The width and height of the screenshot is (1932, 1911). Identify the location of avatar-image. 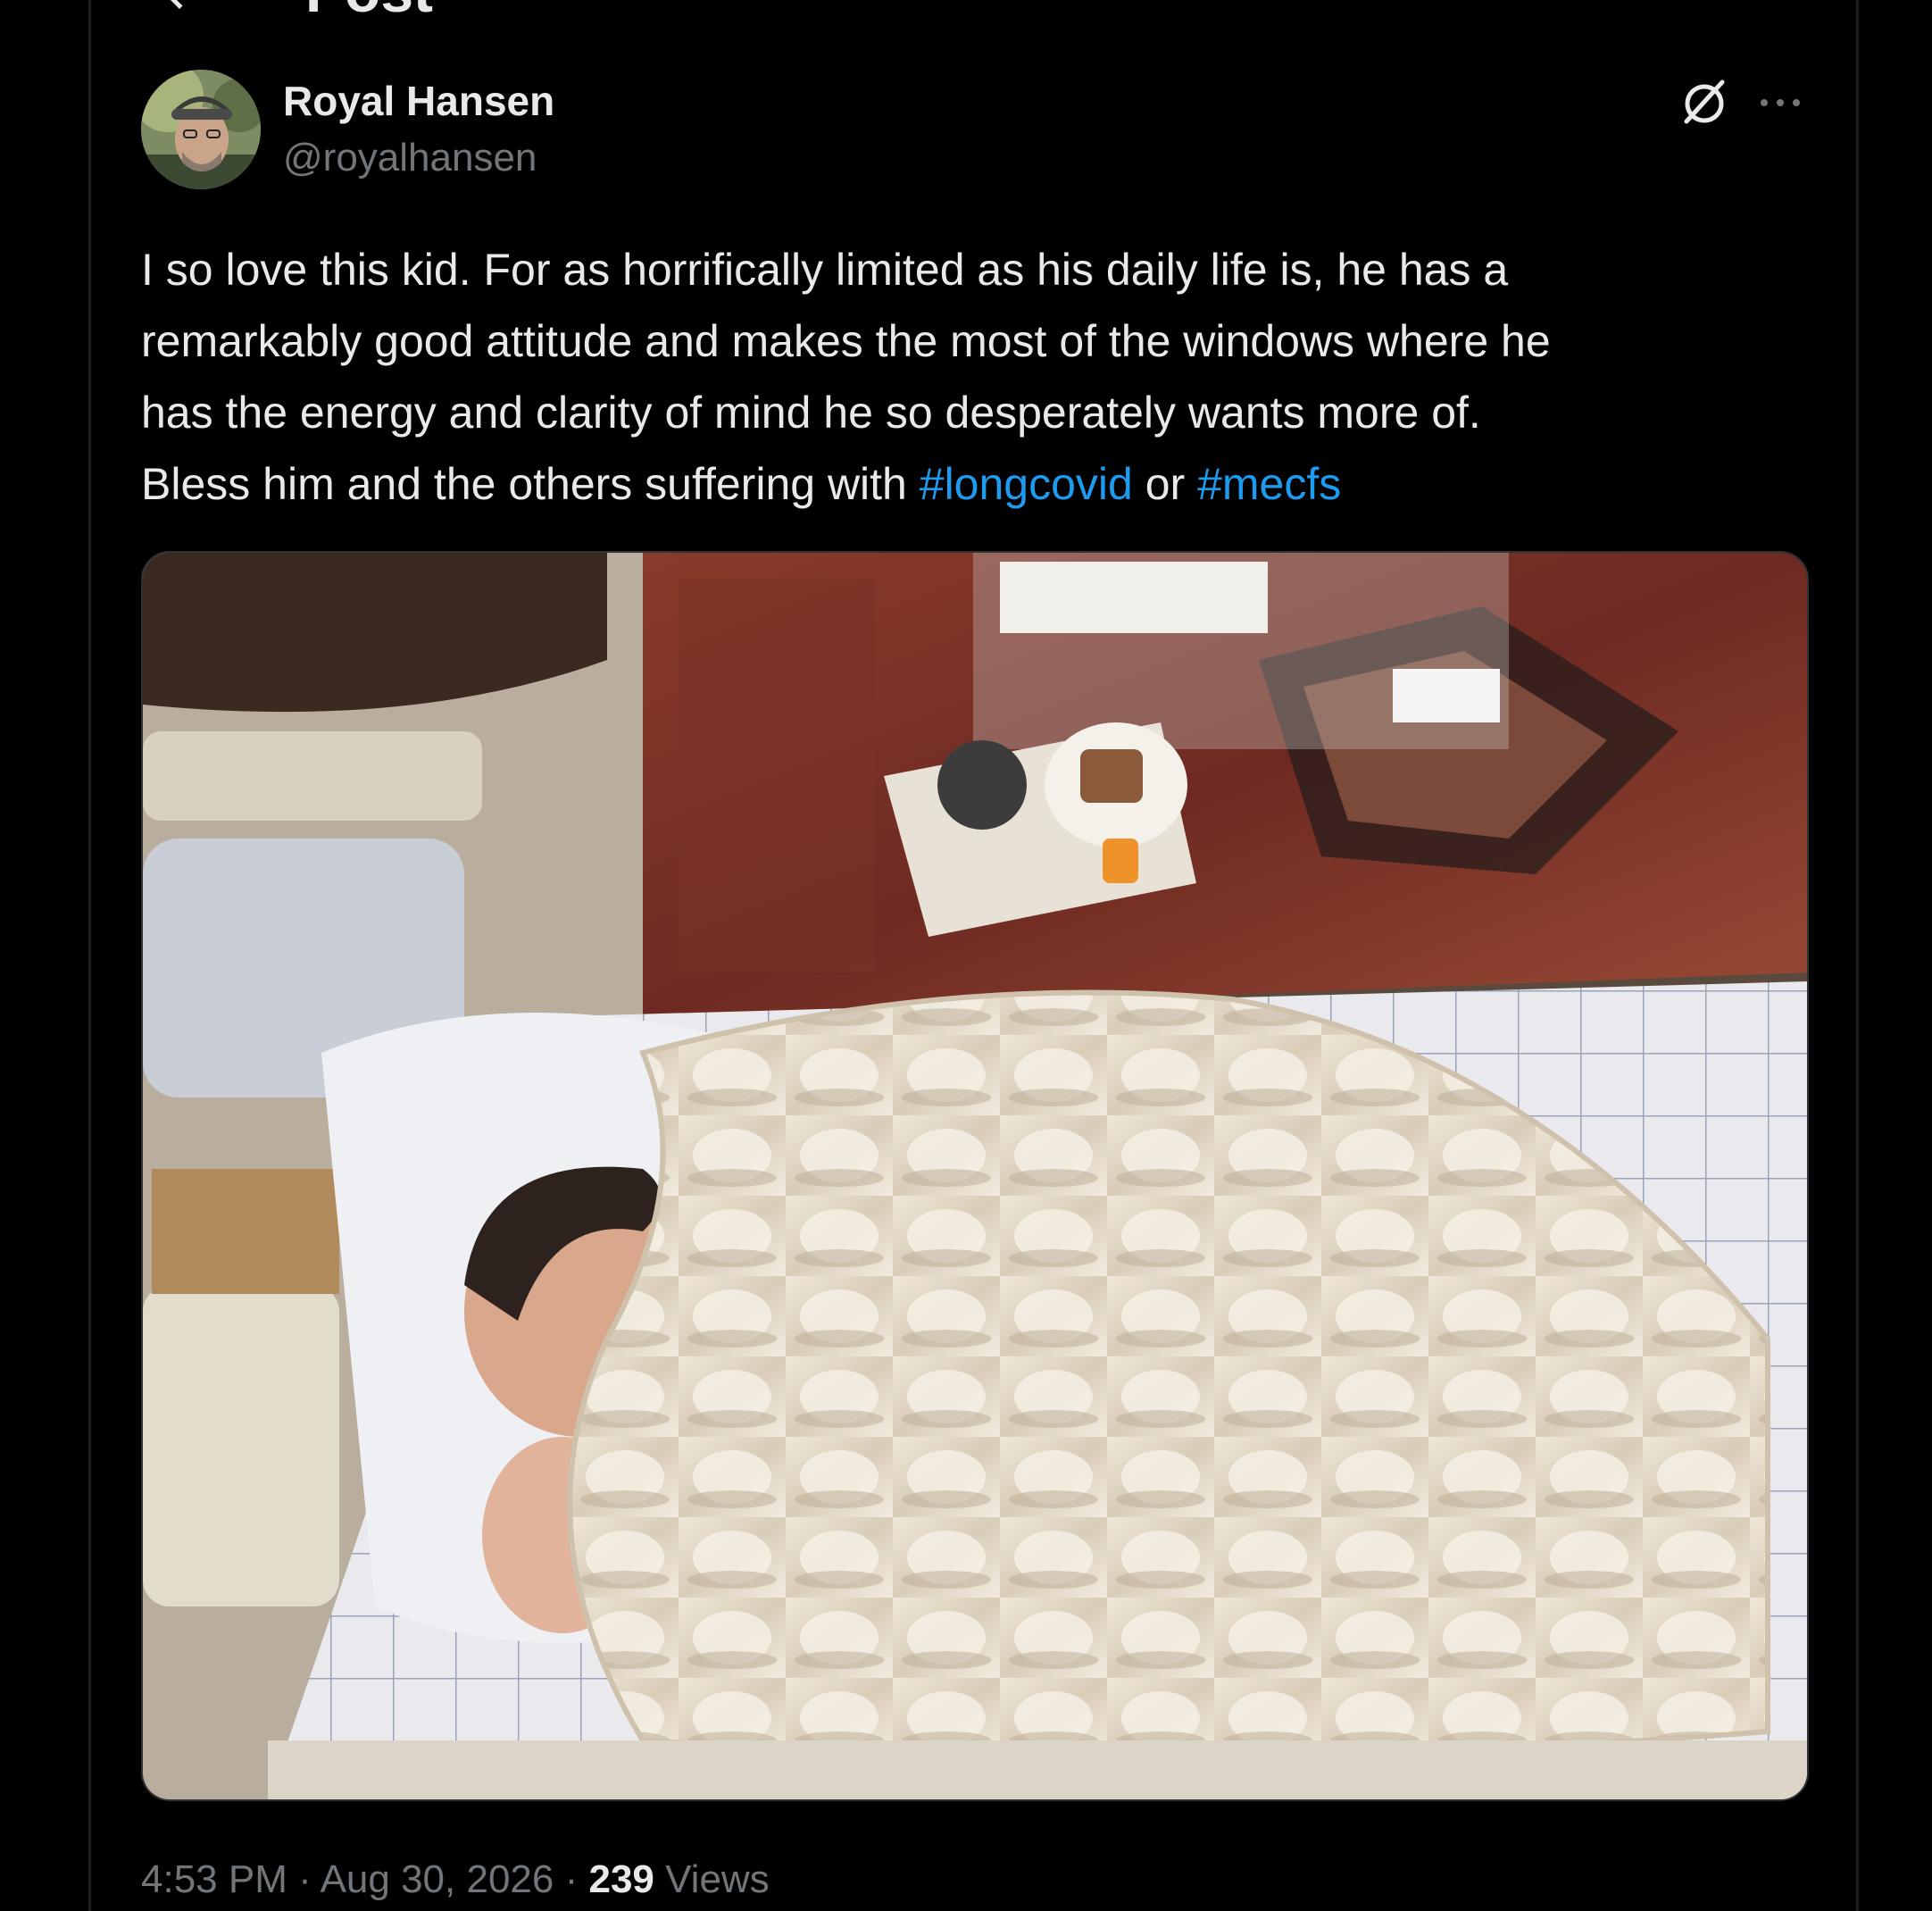
(201, 130).